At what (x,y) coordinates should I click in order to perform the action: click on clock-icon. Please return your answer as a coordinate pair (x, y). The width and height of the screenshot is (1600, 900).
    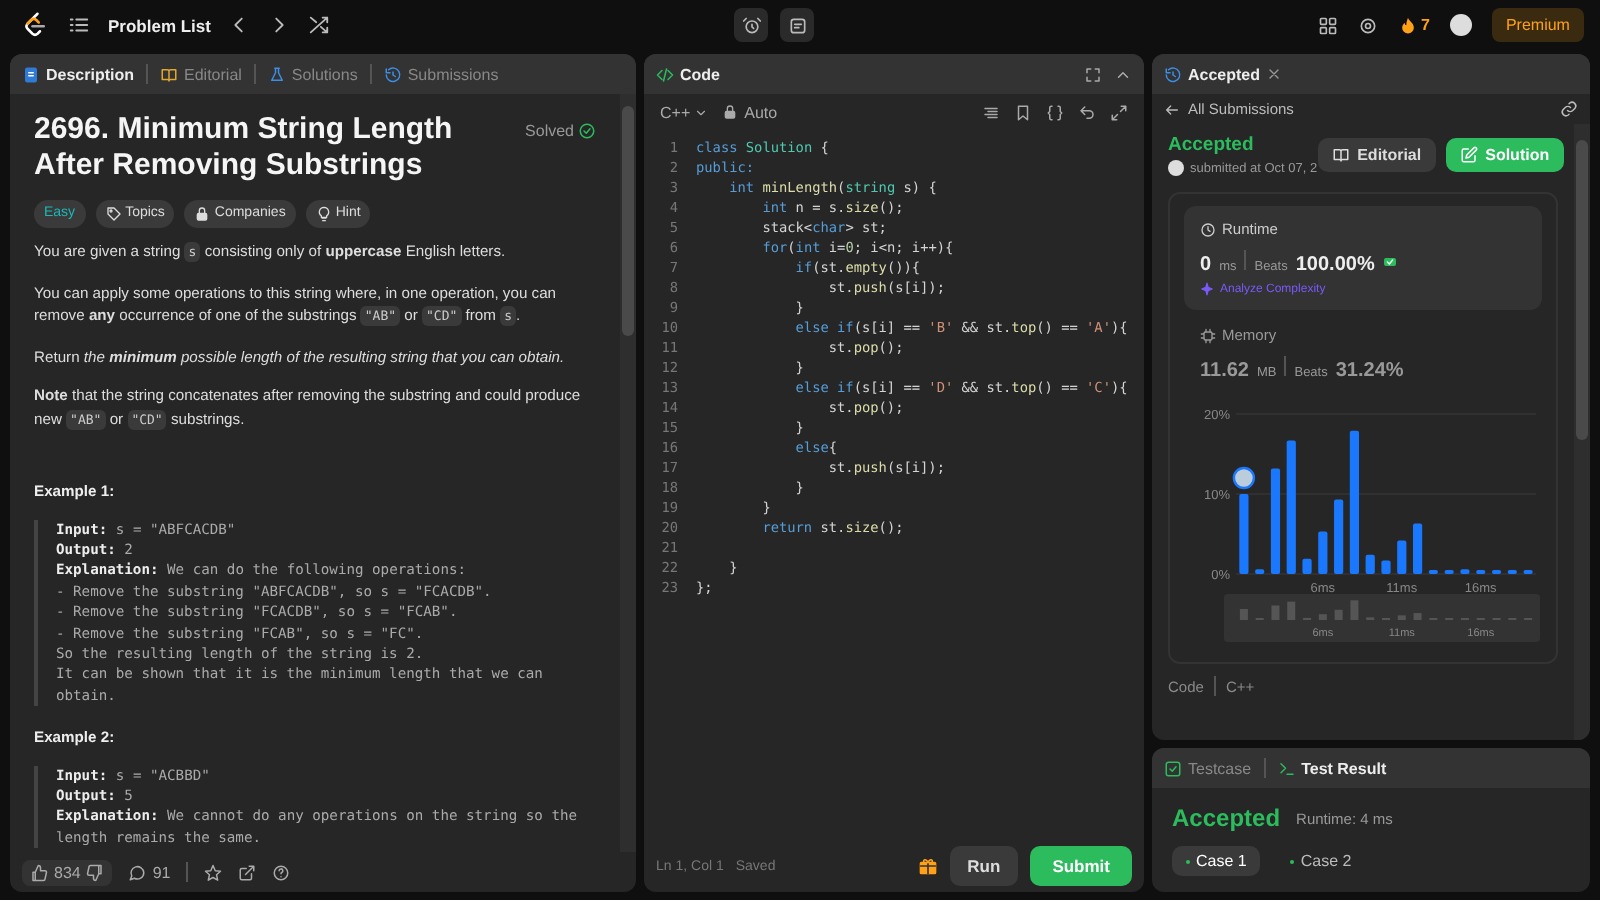
    Looking at the image, I should click on (1208, 229).